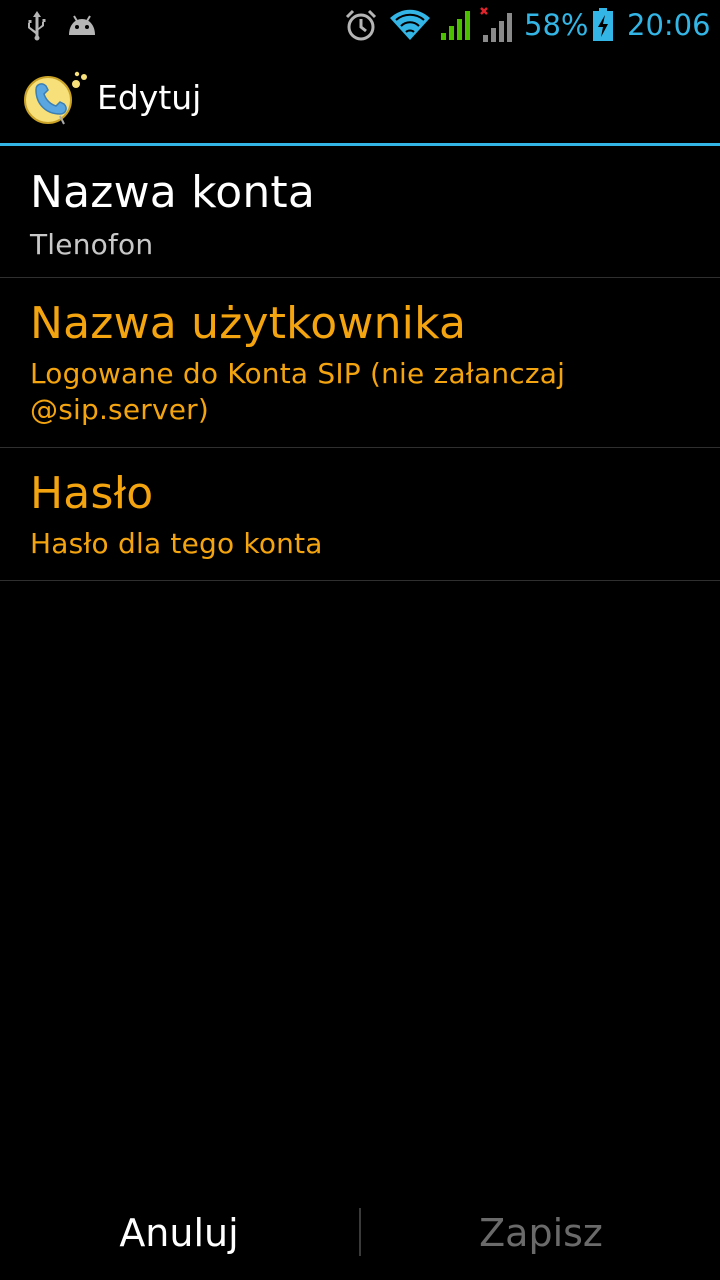 Image resolution: width=720 pixels, height=1280 pixels. I want to click on battery-charging-icon, so click(604, 25).